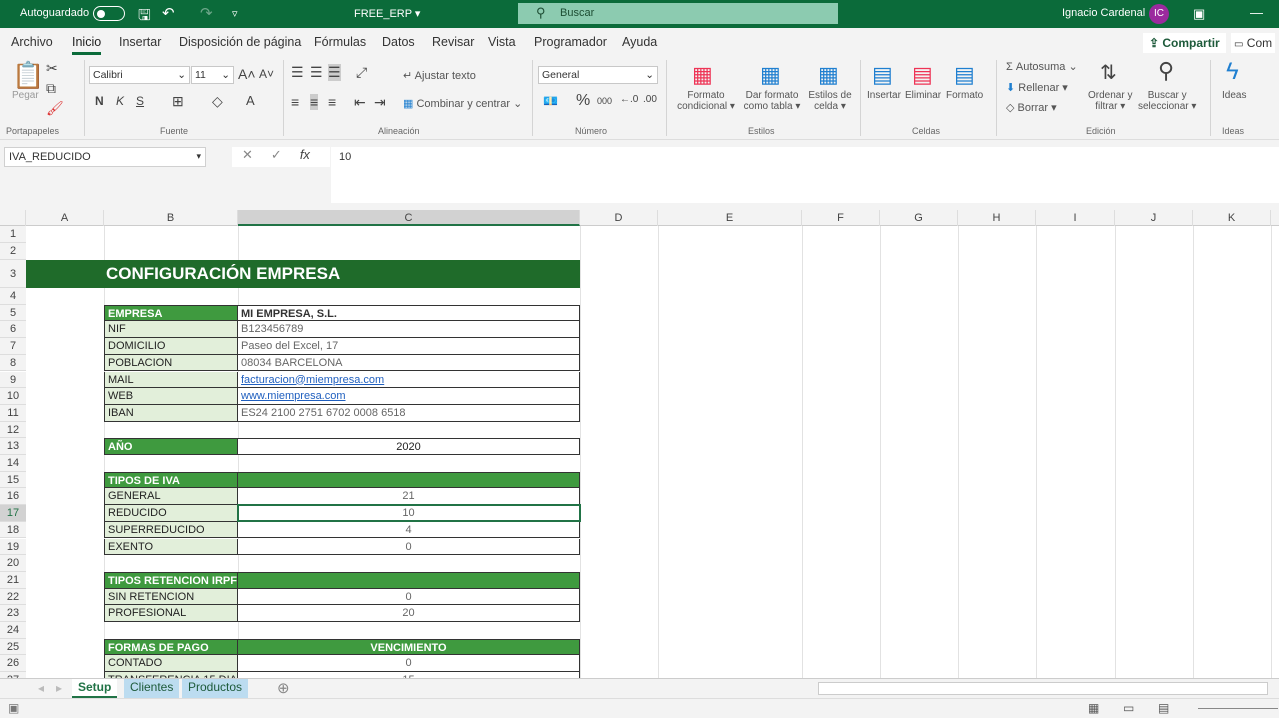 The width and height of the screenshot is (1279, 718). I want to click on thousands-icon: 000, so click(604, 101).